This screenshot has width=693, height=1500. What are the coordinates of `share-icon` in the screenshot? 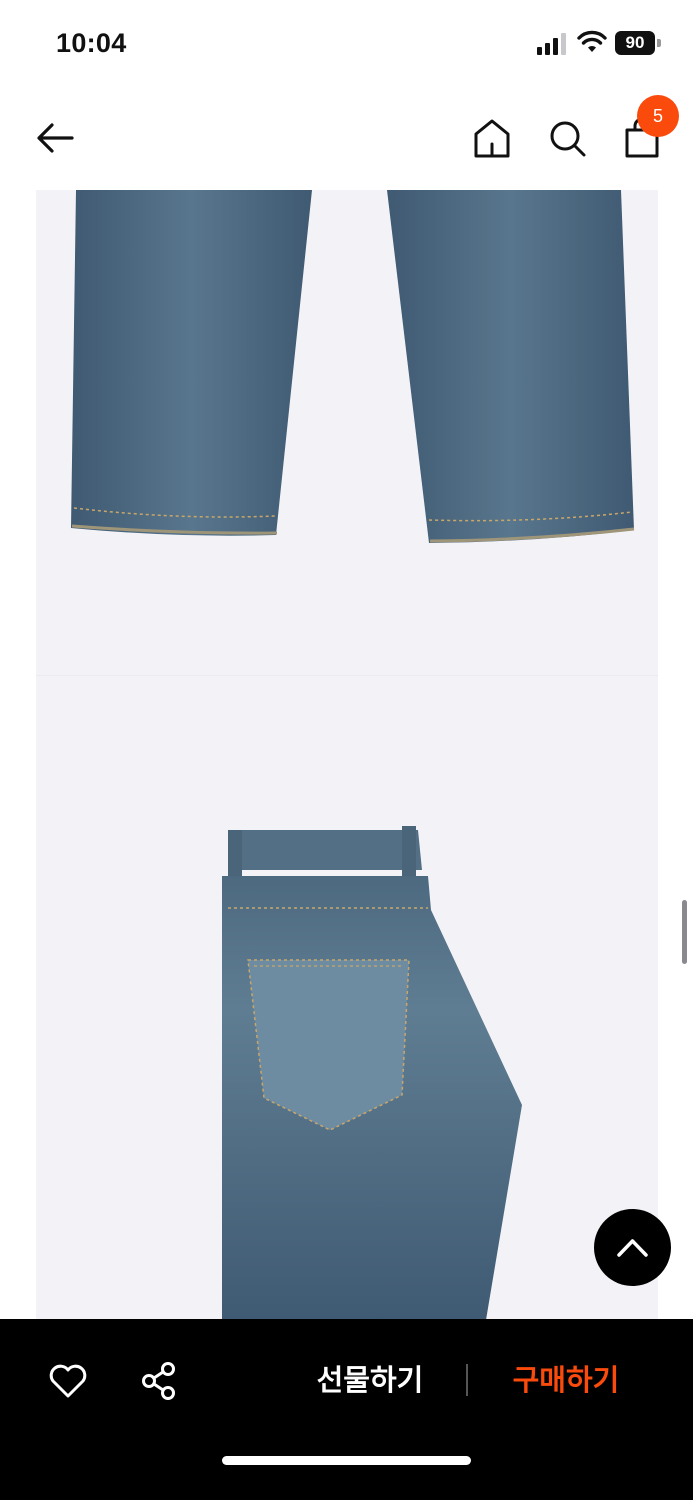 It's located at (159, 1381).